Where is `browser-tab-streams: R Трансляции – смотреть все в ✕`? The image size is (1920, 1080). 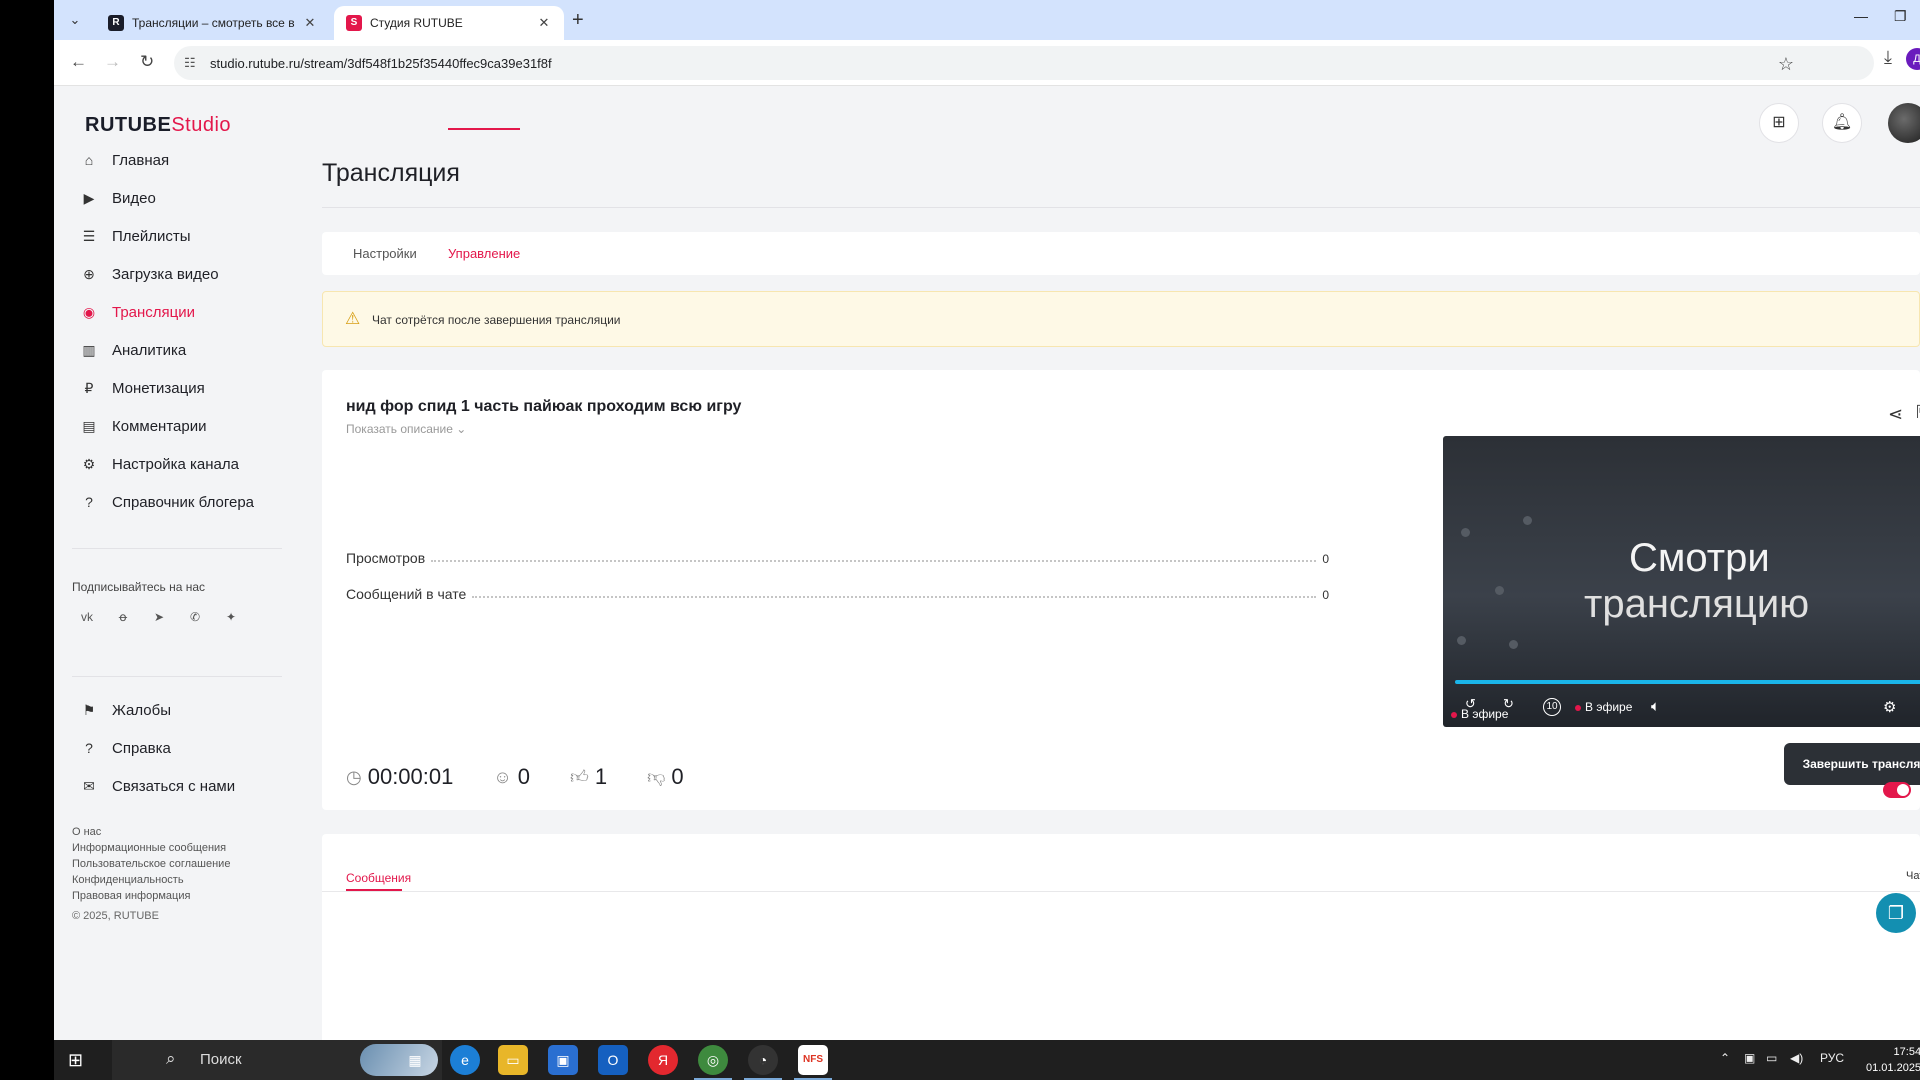
browser-tab-streams: R Трансляции – смотреть все в ✕ is located at coordinates (213, 23).